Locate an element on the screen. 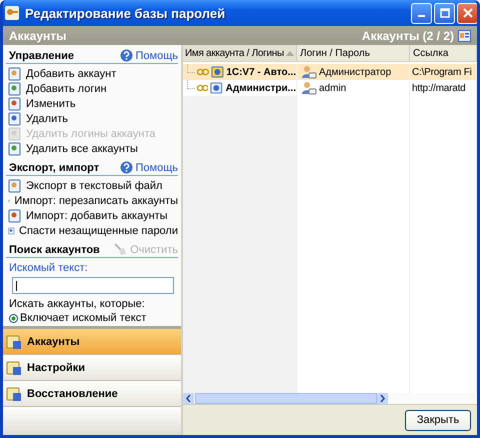 Image resolution: width=480 pixels, height=438 pixels. account-count: Аккаунты (2 / 2) is located at coordinates (408, 35).